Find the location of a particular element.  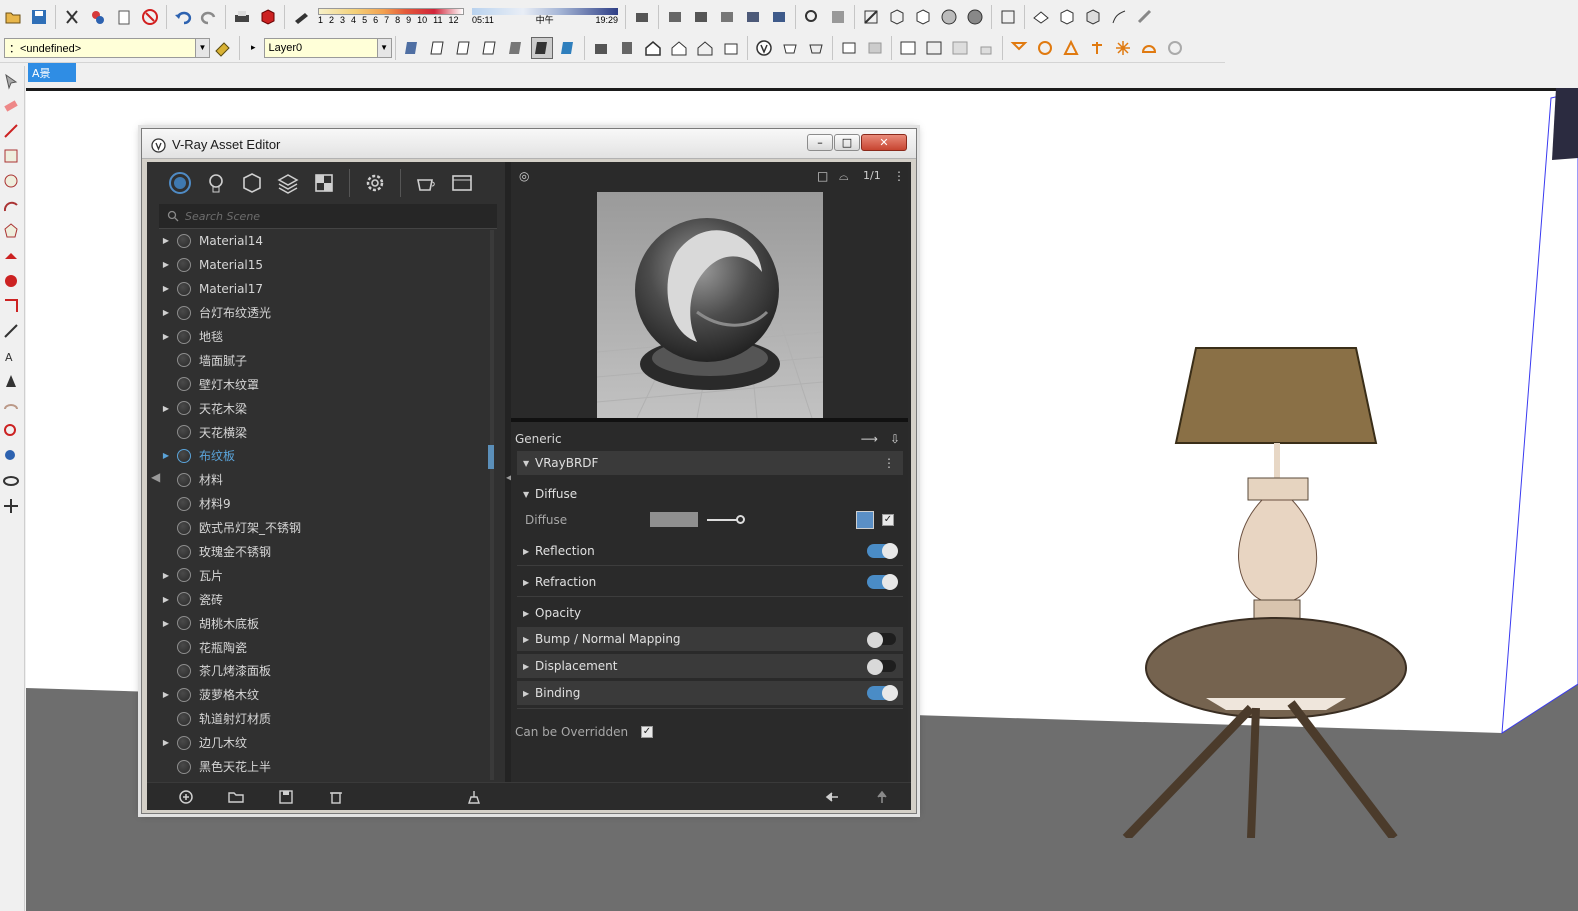

override-checkbox: ✓ is located at coordinates (647, 732).